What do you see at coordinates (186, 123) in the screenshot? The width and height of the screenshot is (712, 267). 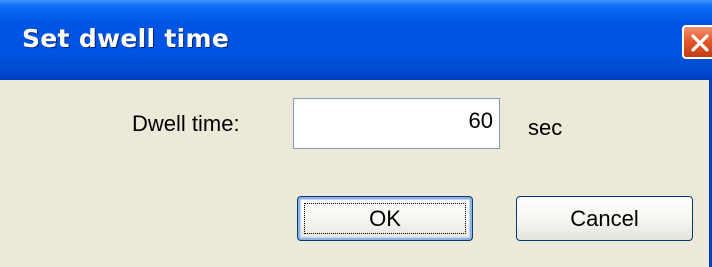 I see `dwell-time-label: Dwell time:` at bounding box center [186, 123].